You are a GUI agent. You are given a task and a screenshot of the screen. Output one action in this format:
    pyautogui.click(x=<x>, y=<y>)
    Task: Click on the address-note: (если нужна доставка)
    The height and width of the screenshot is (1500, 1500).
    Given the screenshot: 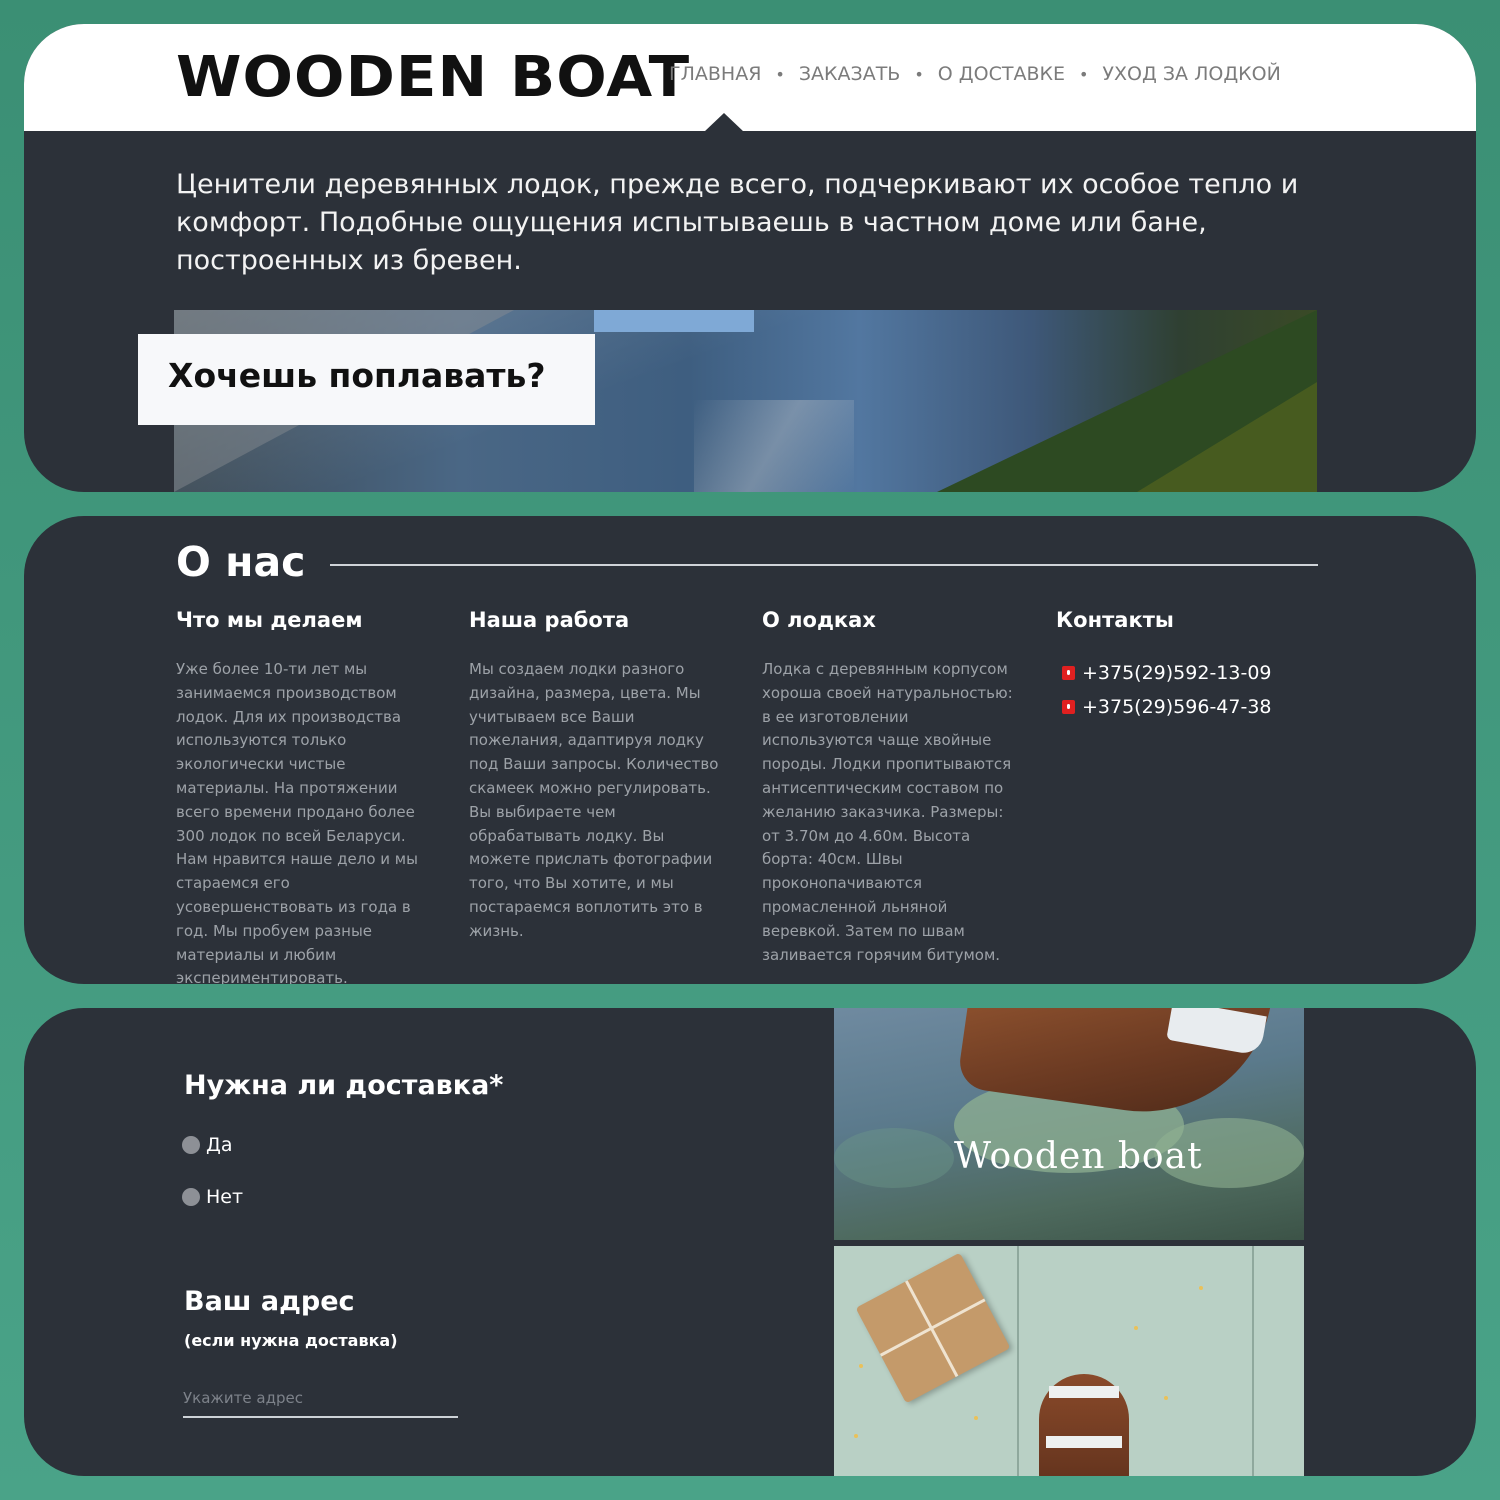 What is the action you would take?
    pyautogui.click(x=291, y=1340)
    